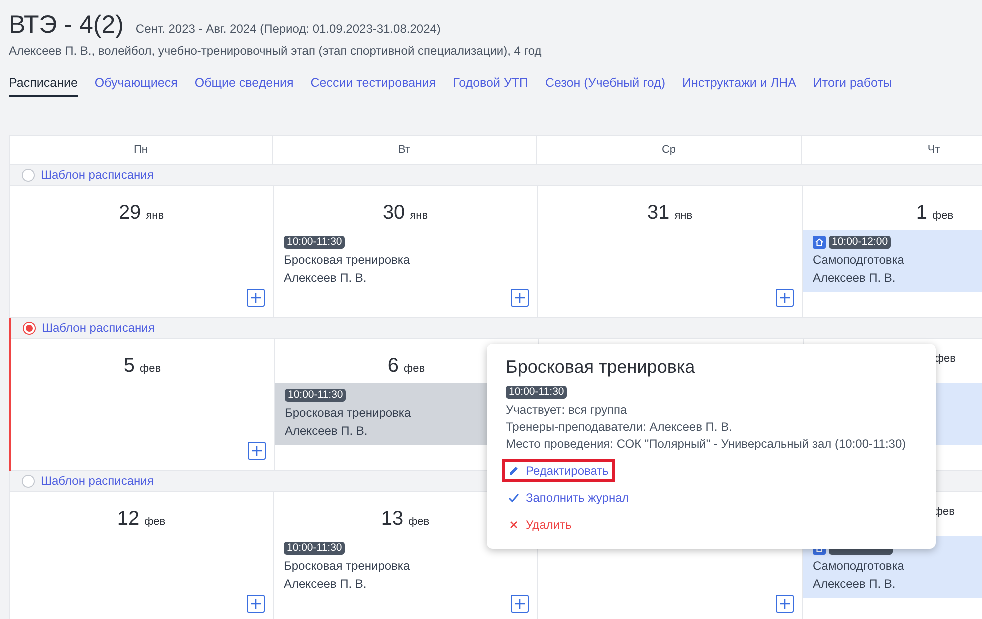 This screenshot has height=619, width=982. I want to click on day-number: 29, so click(130, 213).